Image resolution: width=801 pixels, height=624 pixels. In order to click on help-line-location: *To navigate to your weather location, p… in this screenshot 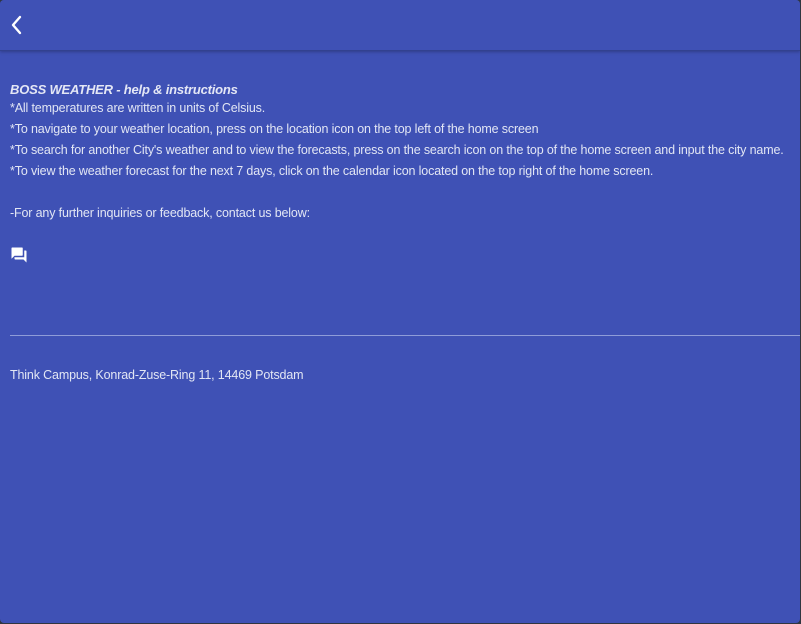, I will do `click(274, 129)`.